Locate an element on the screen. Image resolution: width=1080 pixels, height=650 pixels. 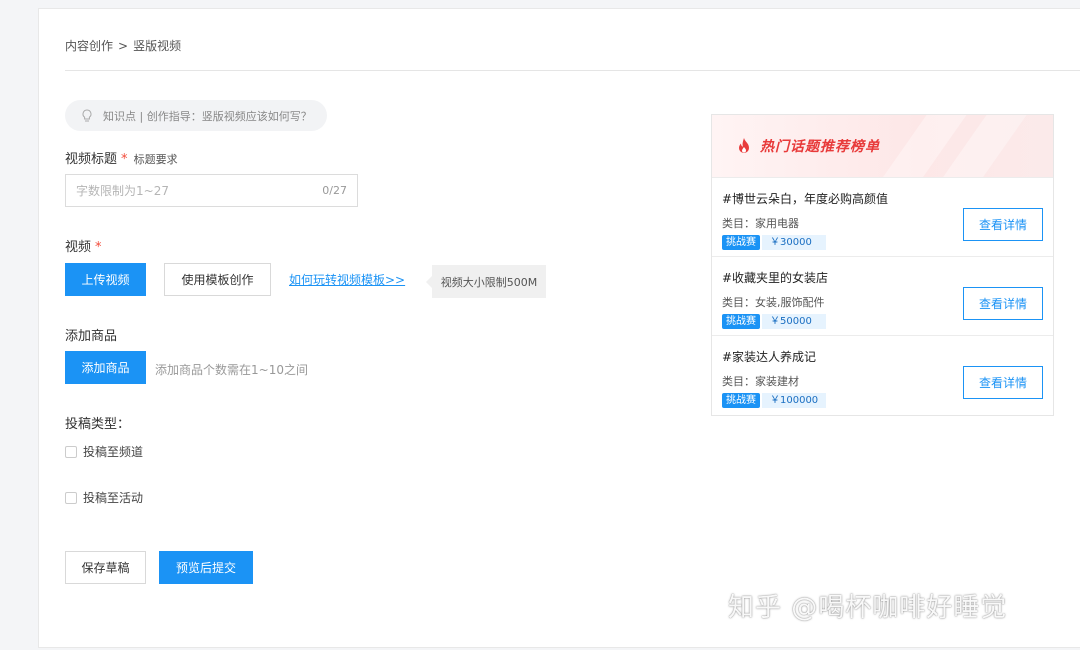
hot-topics-title: 热门话题推荐榜单 is located at coordinates (820, 147).